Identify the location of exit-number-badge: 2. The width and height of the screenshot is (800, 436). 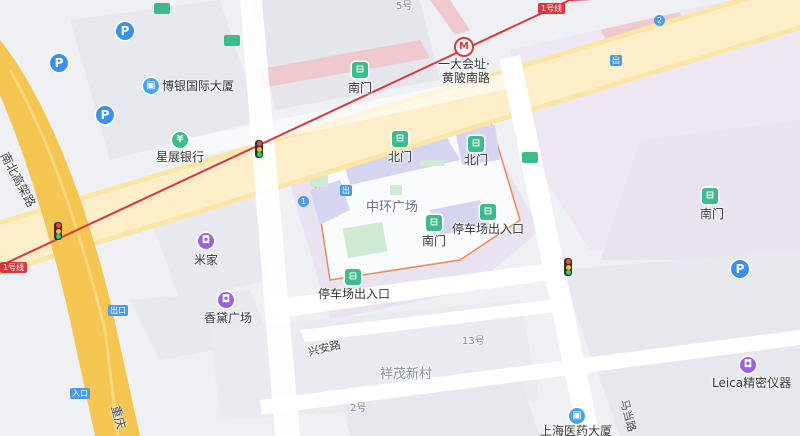
(659, 20).